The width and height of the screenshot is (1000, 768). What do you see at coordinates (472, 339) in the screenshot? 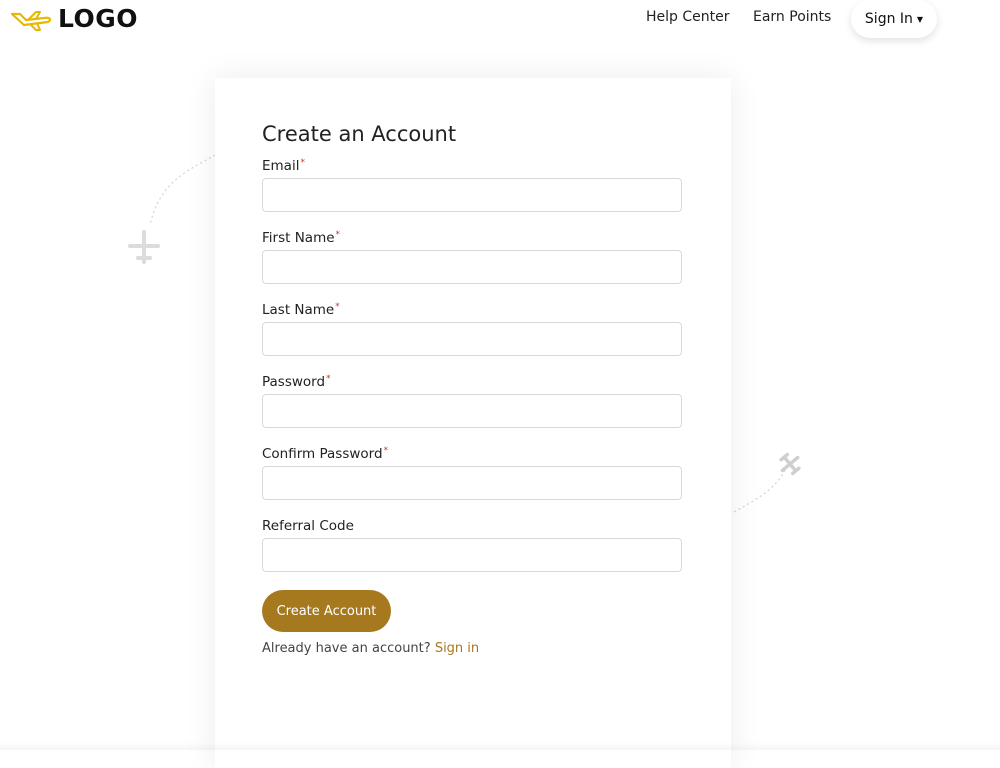
I see `last-name-field` at bounding box center [472, 339].